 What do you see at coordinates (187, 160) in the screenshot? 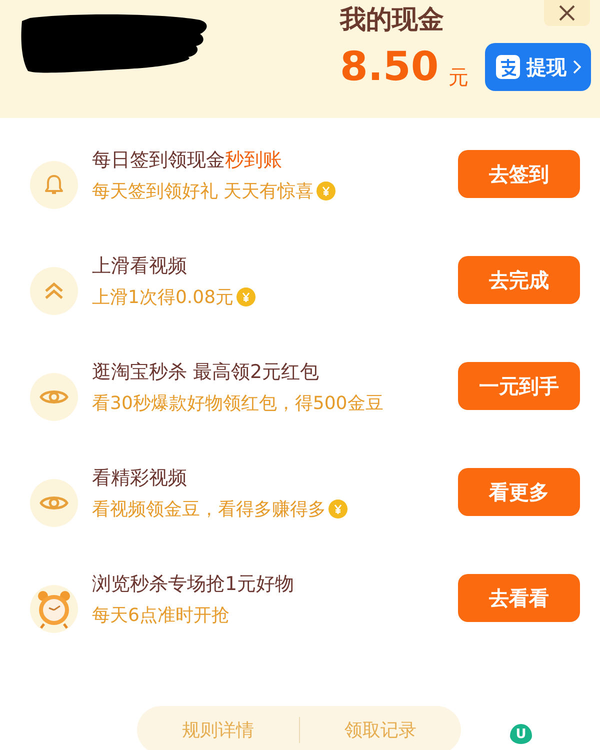
I see `task-title: 每日签到领现金秒到账` at bounding box center [187, 160].